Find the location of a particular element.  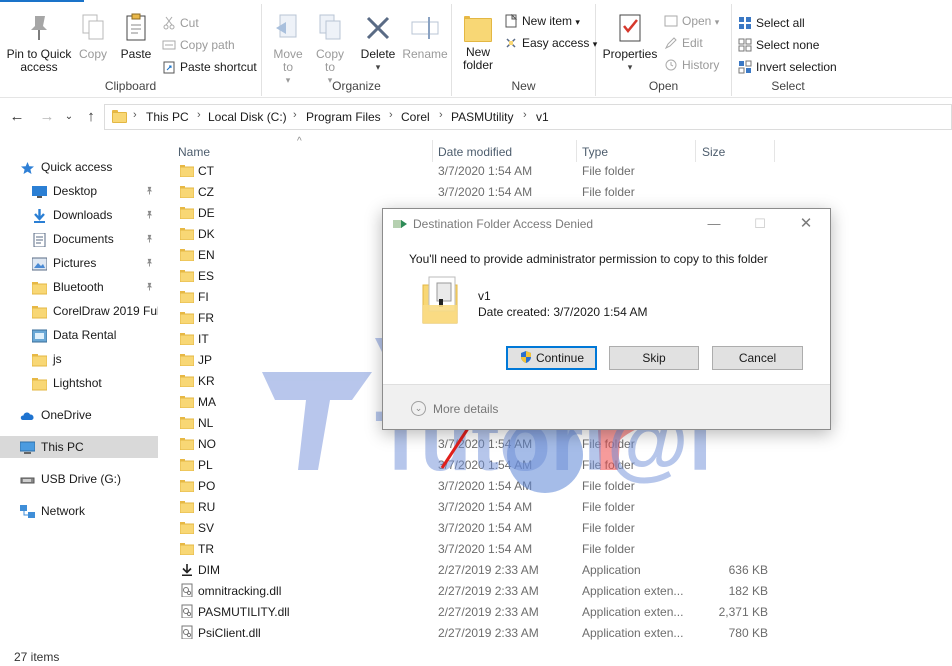

dialog-titlebar: Destination Folder Access Denied — ☐ ✕ is located at coordinates (606, 224).